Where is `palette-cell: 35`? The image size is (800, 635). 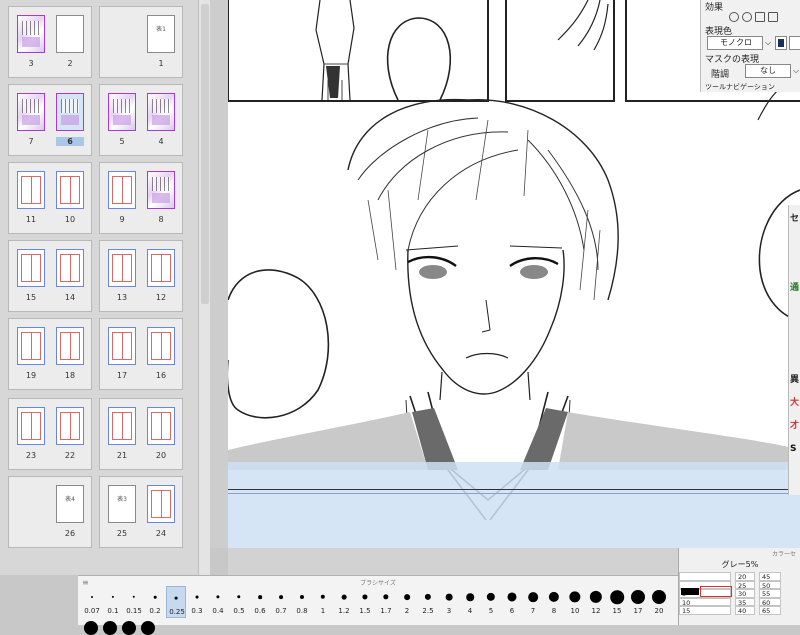 palette-cell: 35 is located at coordinates (745, 602).